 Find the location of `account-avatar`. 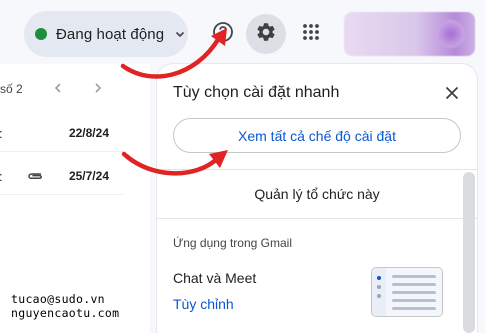

account-avatar is located at coordinates (409, 34).